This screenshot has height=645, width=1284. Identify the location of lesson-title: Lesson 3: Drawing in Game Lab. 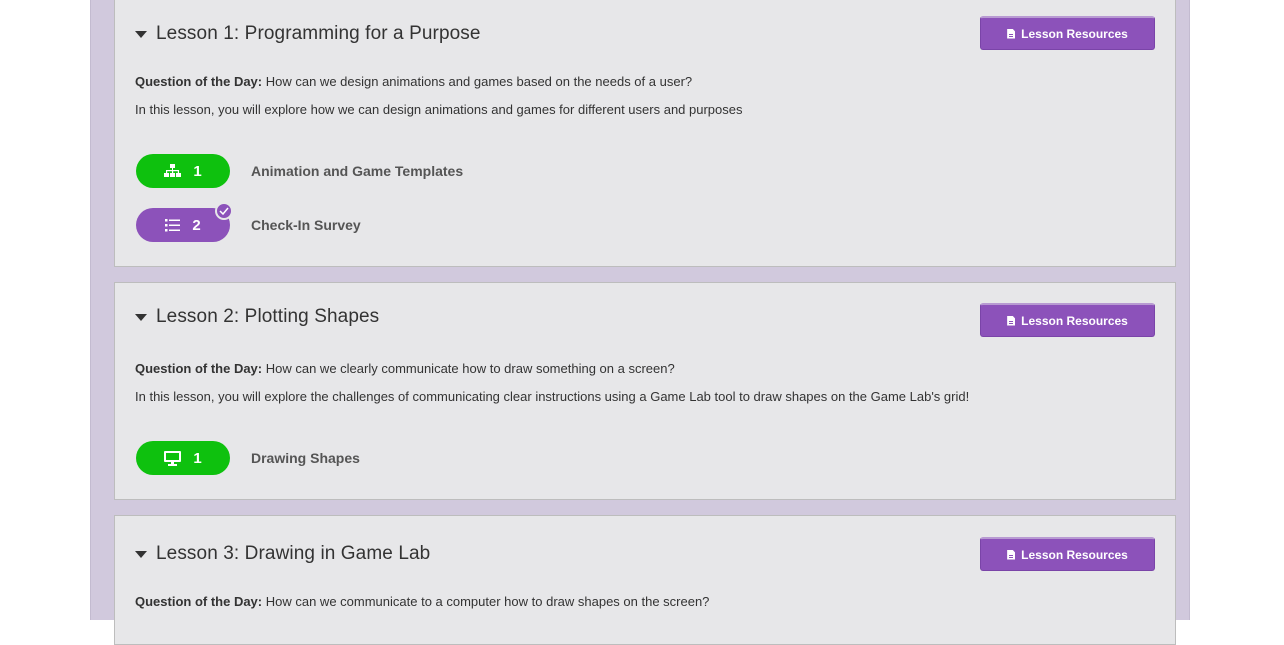
(293, 554).